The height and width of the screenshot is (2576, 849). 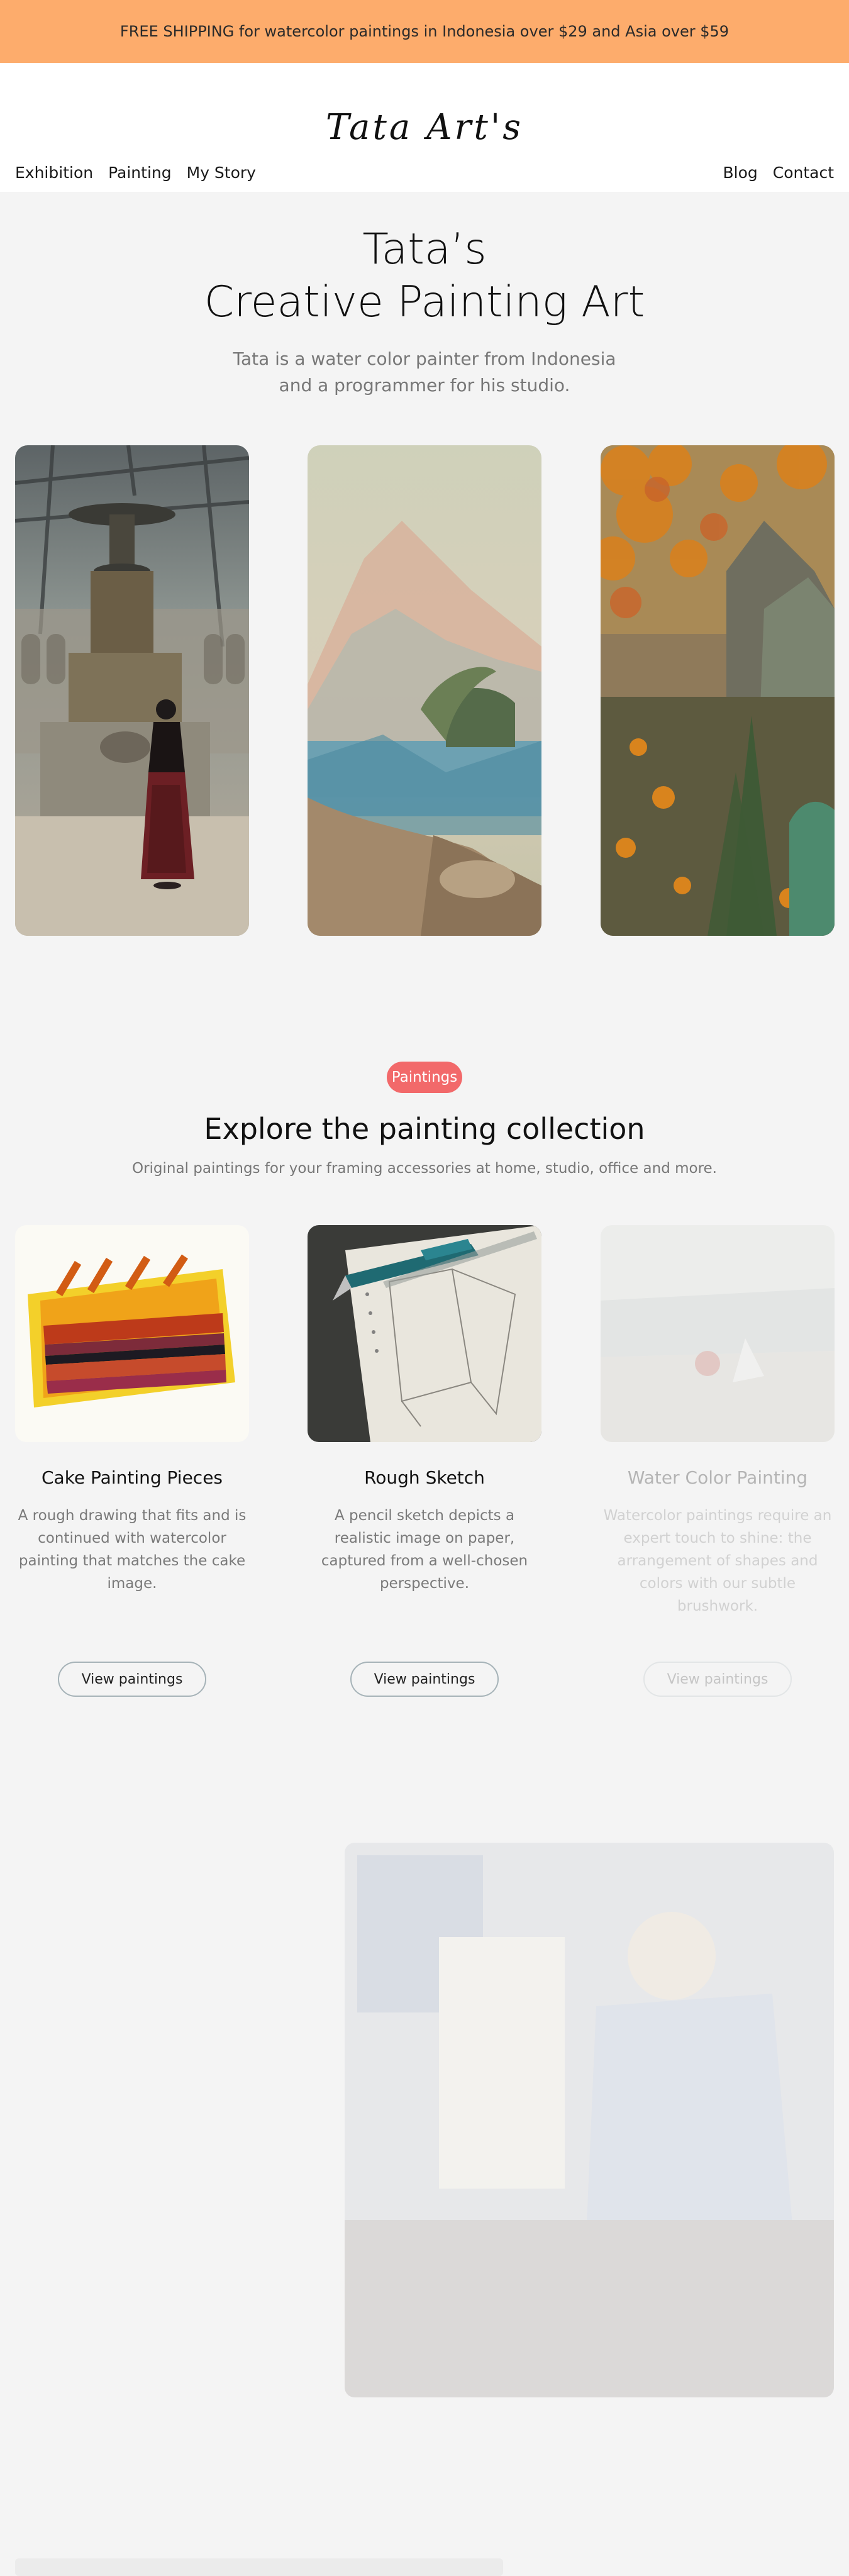 What do you see at coordinates (140, 173) in the screenshot?
I see `nav-painting: Painting` at bounding box center [140, 173].